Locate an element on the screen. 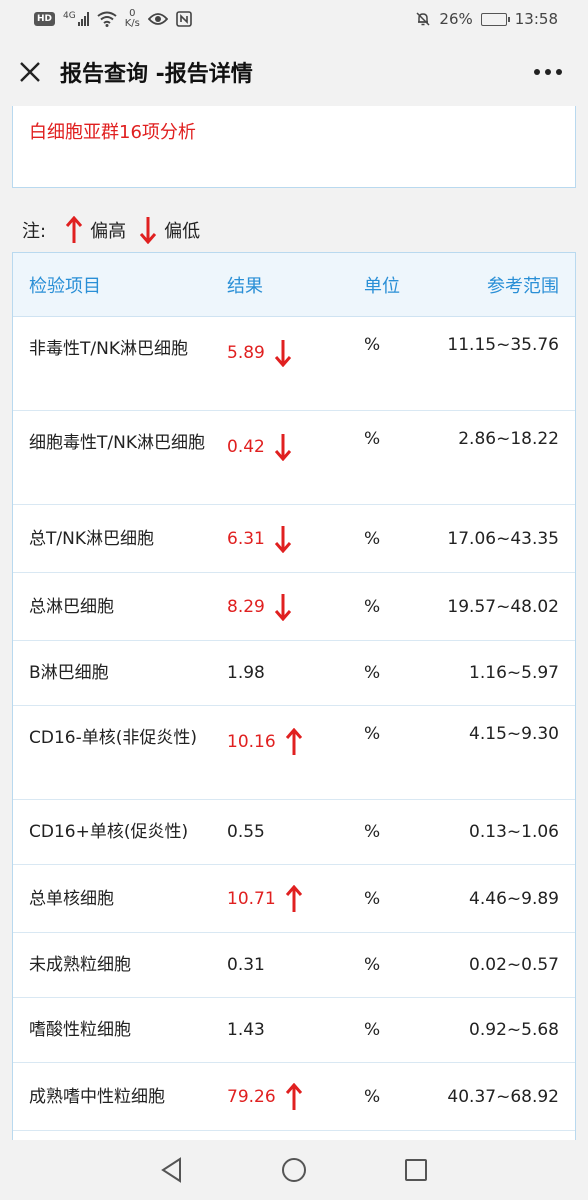 The height and width of the screenshot is (1200, 588). page-title: 报告查询 -报告详情 is located at coordinates (156, 74).